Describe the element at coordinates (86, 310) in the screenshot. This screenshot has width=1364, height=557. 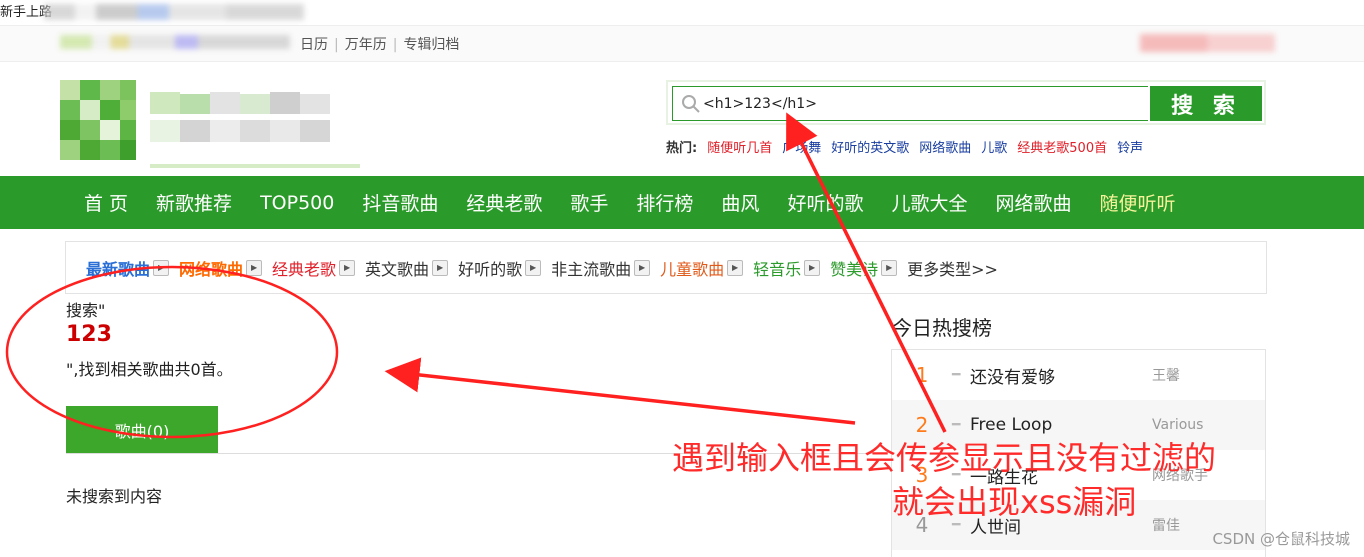
I see `result-label: 搜索"` at that location.